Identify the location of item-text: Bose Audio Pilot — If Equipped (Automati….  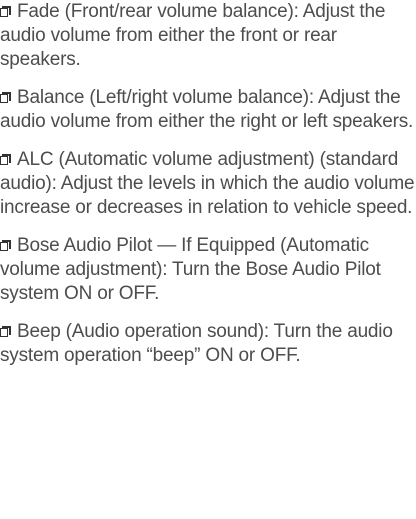
(190, 269).